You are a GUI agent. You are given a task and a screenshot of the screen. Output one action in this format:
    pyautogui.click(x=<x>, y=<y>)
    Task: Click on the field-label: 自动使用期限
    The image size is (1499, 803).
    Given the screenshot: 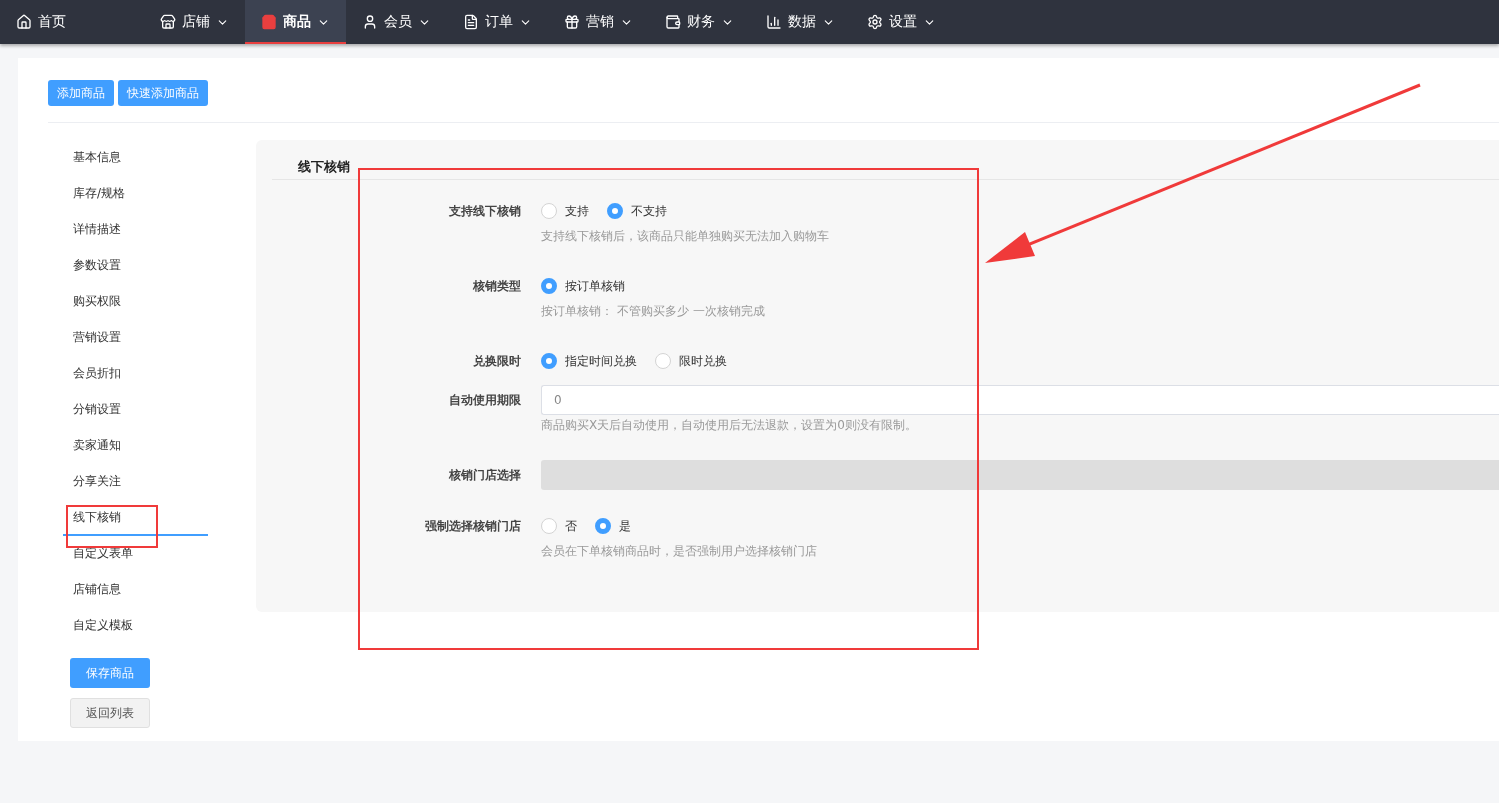 What is the action you would take?
    pyautogui.click(x=484, y=400)
    